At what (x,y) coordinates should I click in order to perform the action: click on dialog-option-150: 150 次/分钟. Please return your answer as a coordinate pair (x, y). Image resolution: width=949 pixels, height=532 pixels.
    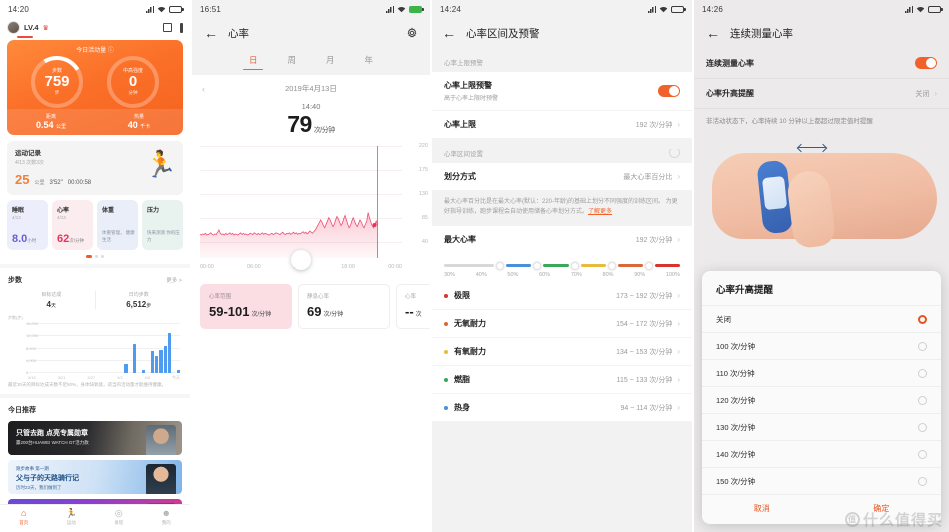
    Looking at the image, I should click on (821, 480).